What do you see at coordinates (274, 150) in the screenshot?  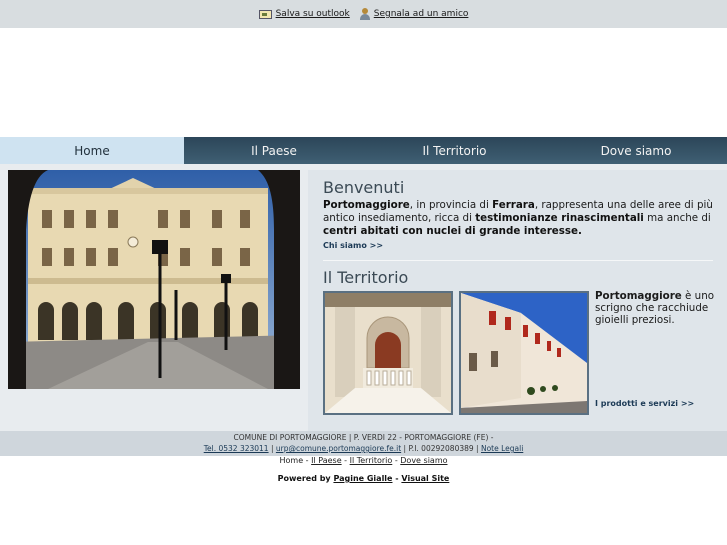 I see `tab-il-paese: Il Paese` at bounding box center [274, 150].